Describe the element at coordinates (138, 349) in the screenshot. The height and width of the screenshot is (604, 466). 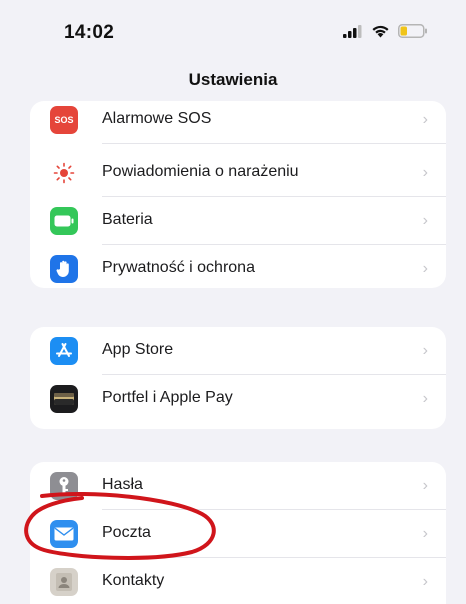
I see `settings-row-label: App Store` at that location.